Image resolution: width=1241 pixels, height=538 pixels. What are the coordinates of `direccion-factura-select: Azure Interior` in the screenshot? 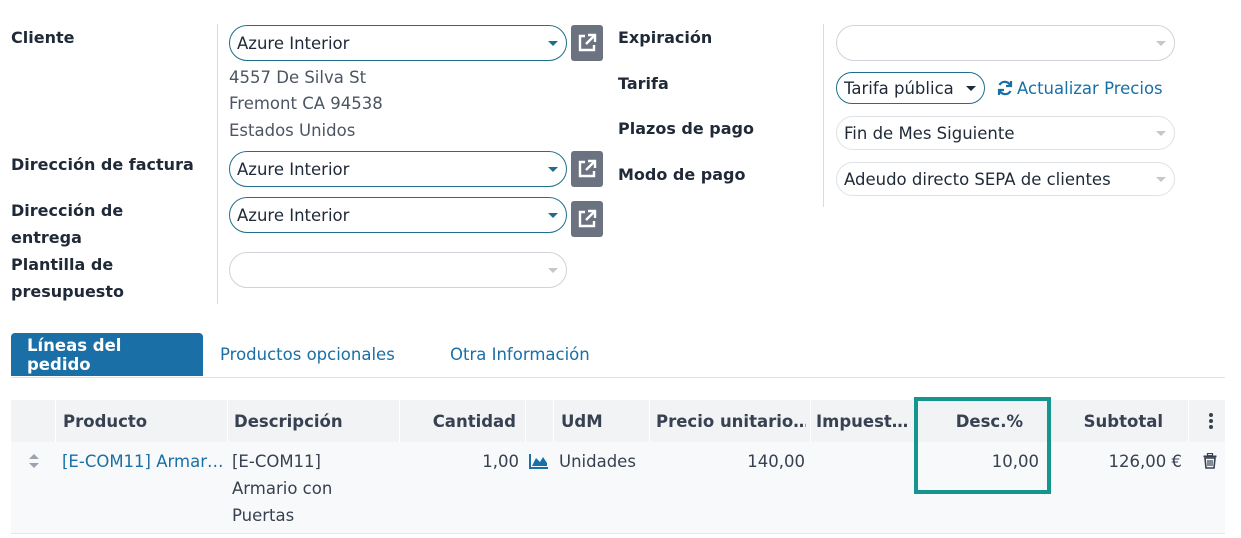 It's located at (398, 169).